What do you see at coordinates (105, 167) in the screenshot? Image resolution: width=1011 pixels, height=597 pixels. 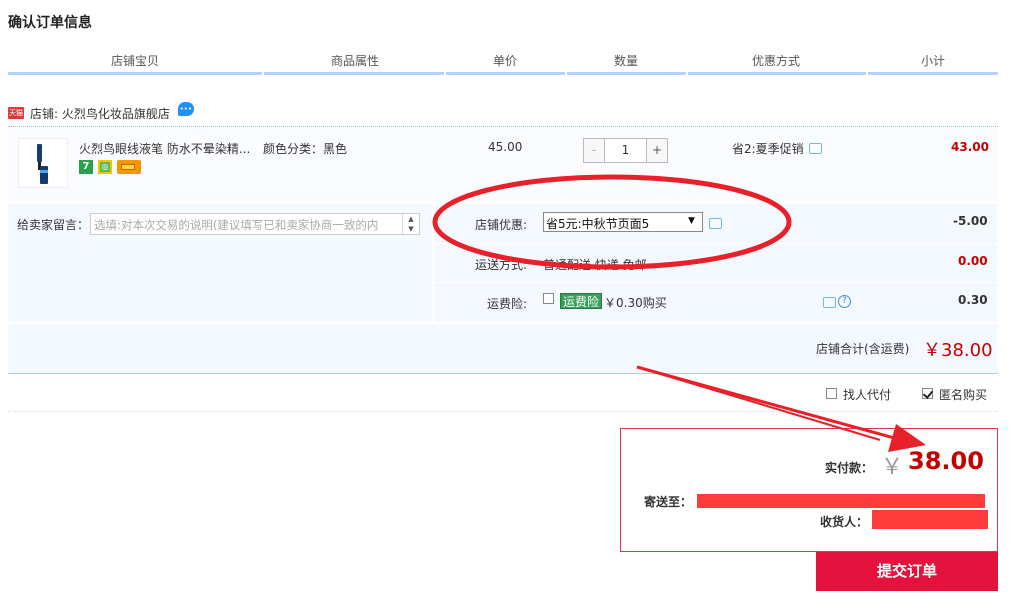 I see `guarantee-icon: ◎` at bounding box center [105, 167].